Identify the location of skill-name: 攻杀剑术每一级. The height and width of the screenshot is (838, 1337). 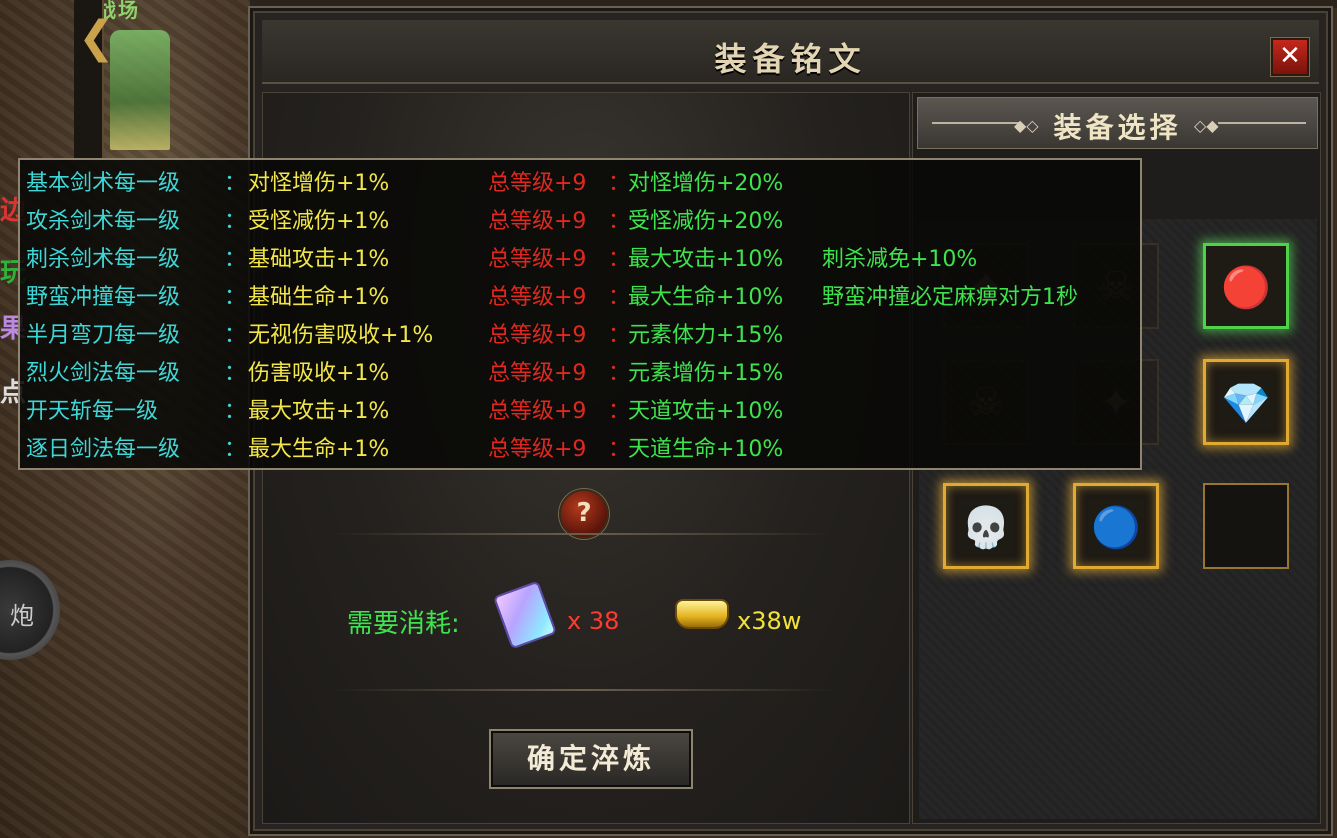
(103, 221).